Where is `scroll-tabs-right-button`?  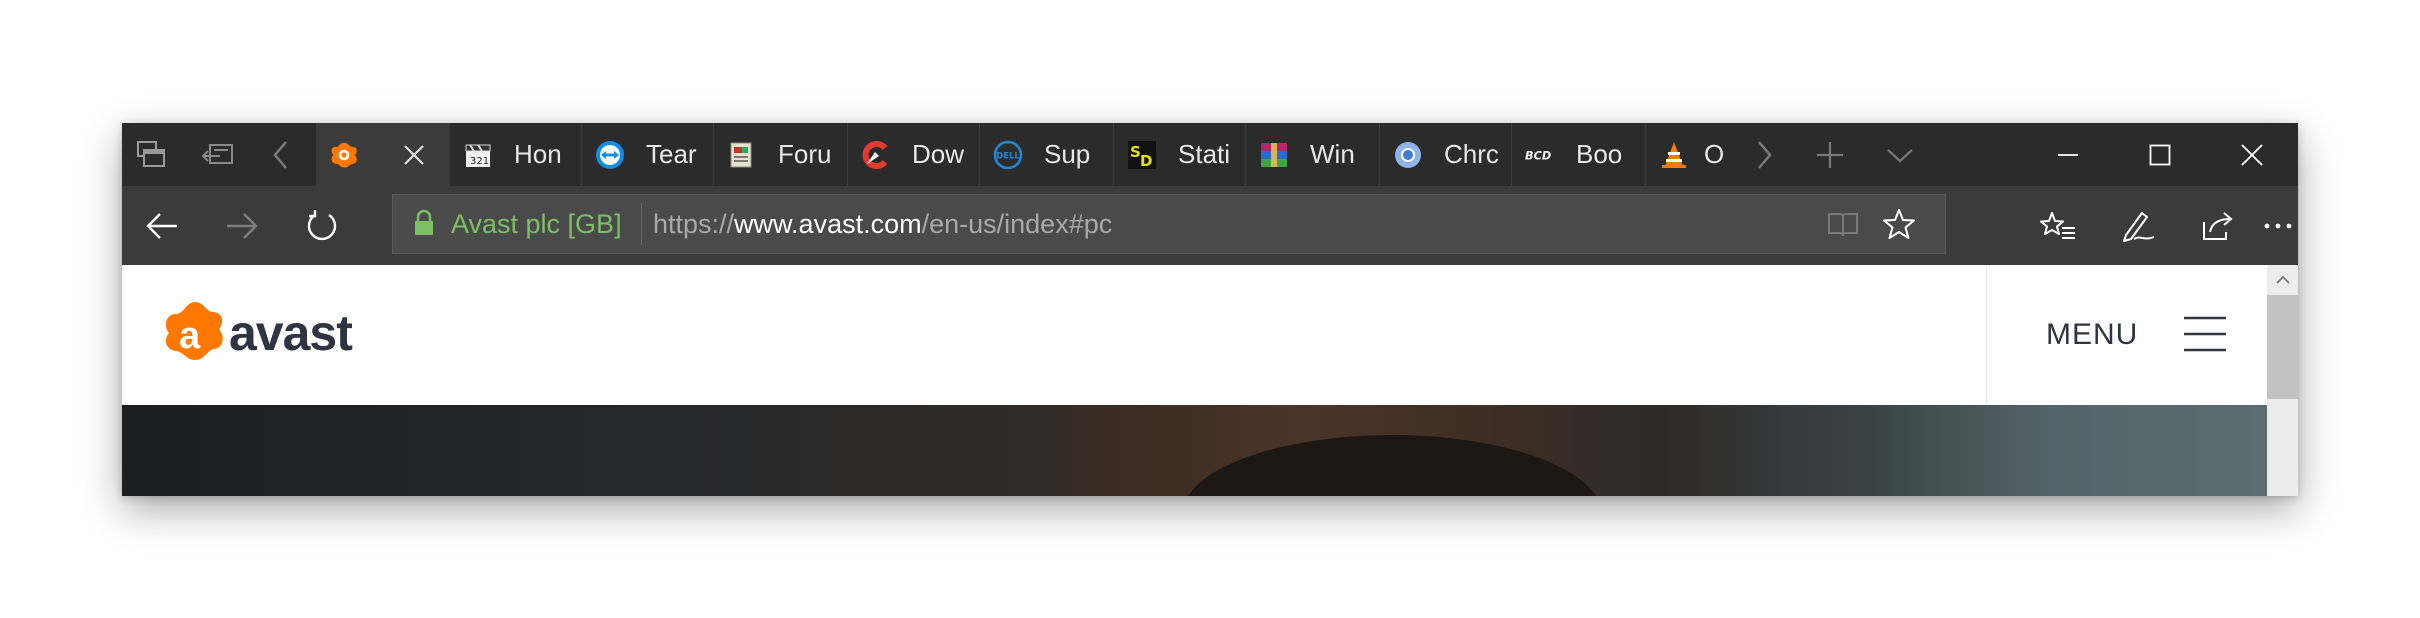 scroll-tabs-right-button is located at coordinates (1764, 154).